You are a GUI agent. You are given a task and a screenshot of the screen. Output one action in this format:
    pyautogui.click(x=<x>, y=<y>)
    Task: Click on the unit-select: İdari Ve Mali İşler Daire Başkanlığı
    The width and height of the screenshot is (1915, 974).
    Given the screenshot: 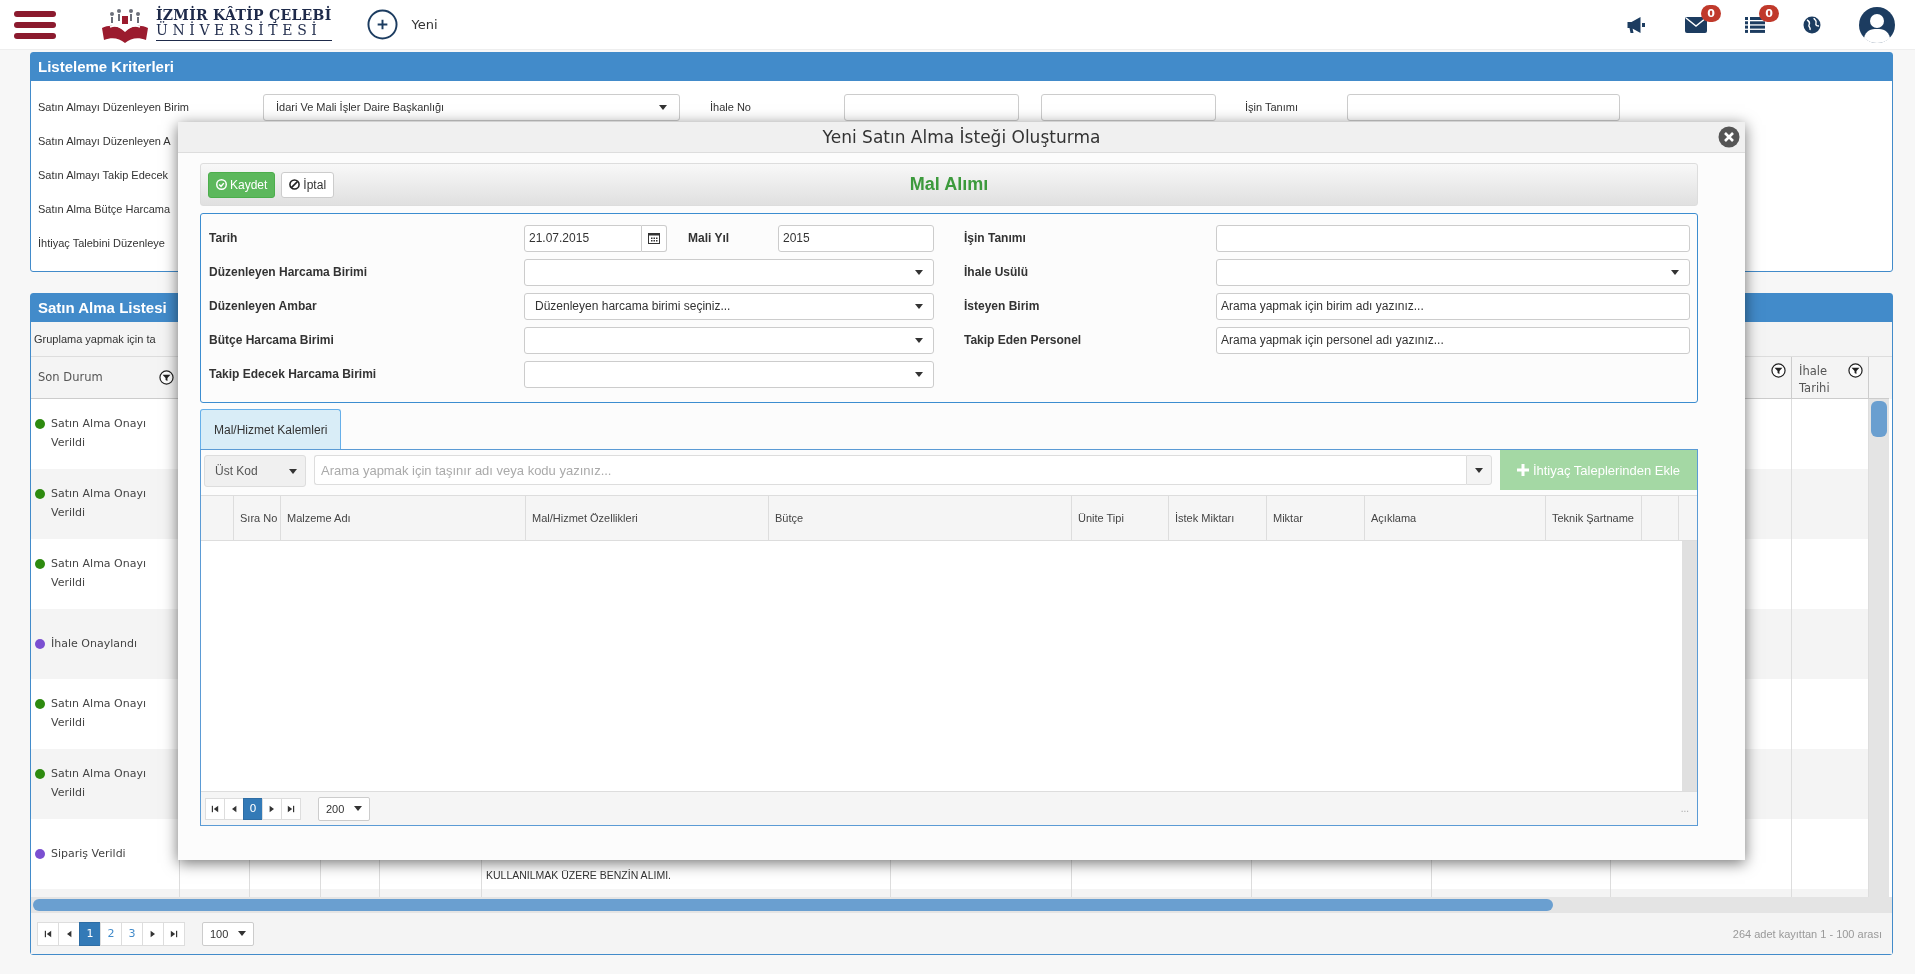 What is the action you would take?
    pyautogui.click(x=471, y=107)
    